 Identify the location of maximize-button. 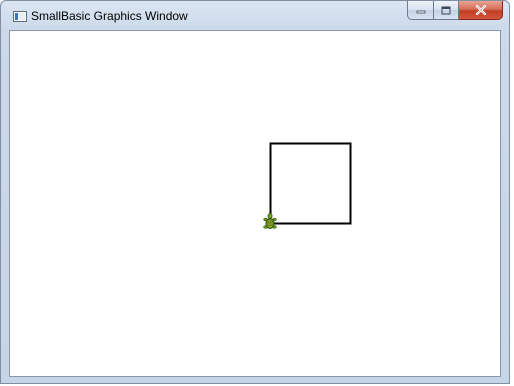
(446, 10).